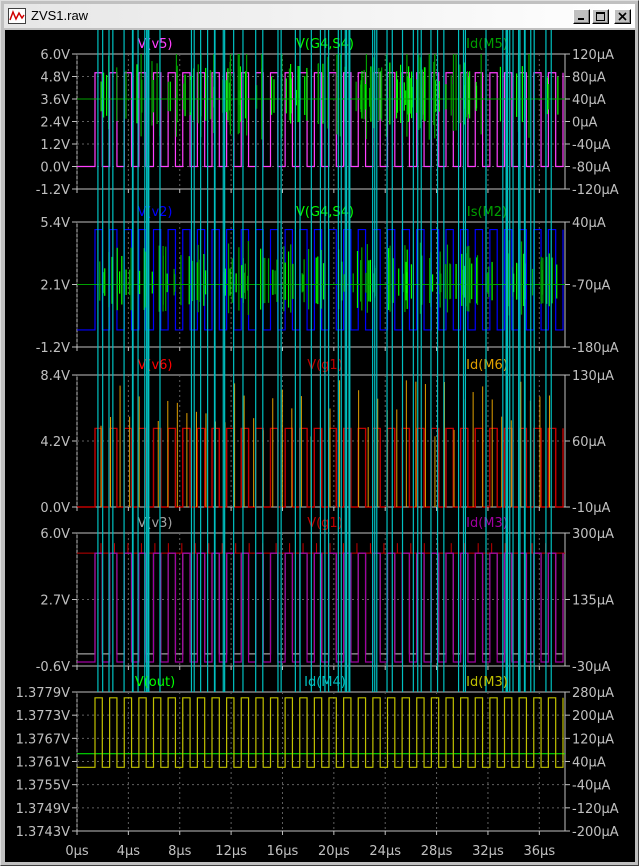 The image size is (639, 866). What do you see at coordinates (55, 223) in the screenshot?
I see `left-axis-tick-label: 5.4V` at bounding box center [55, 223].